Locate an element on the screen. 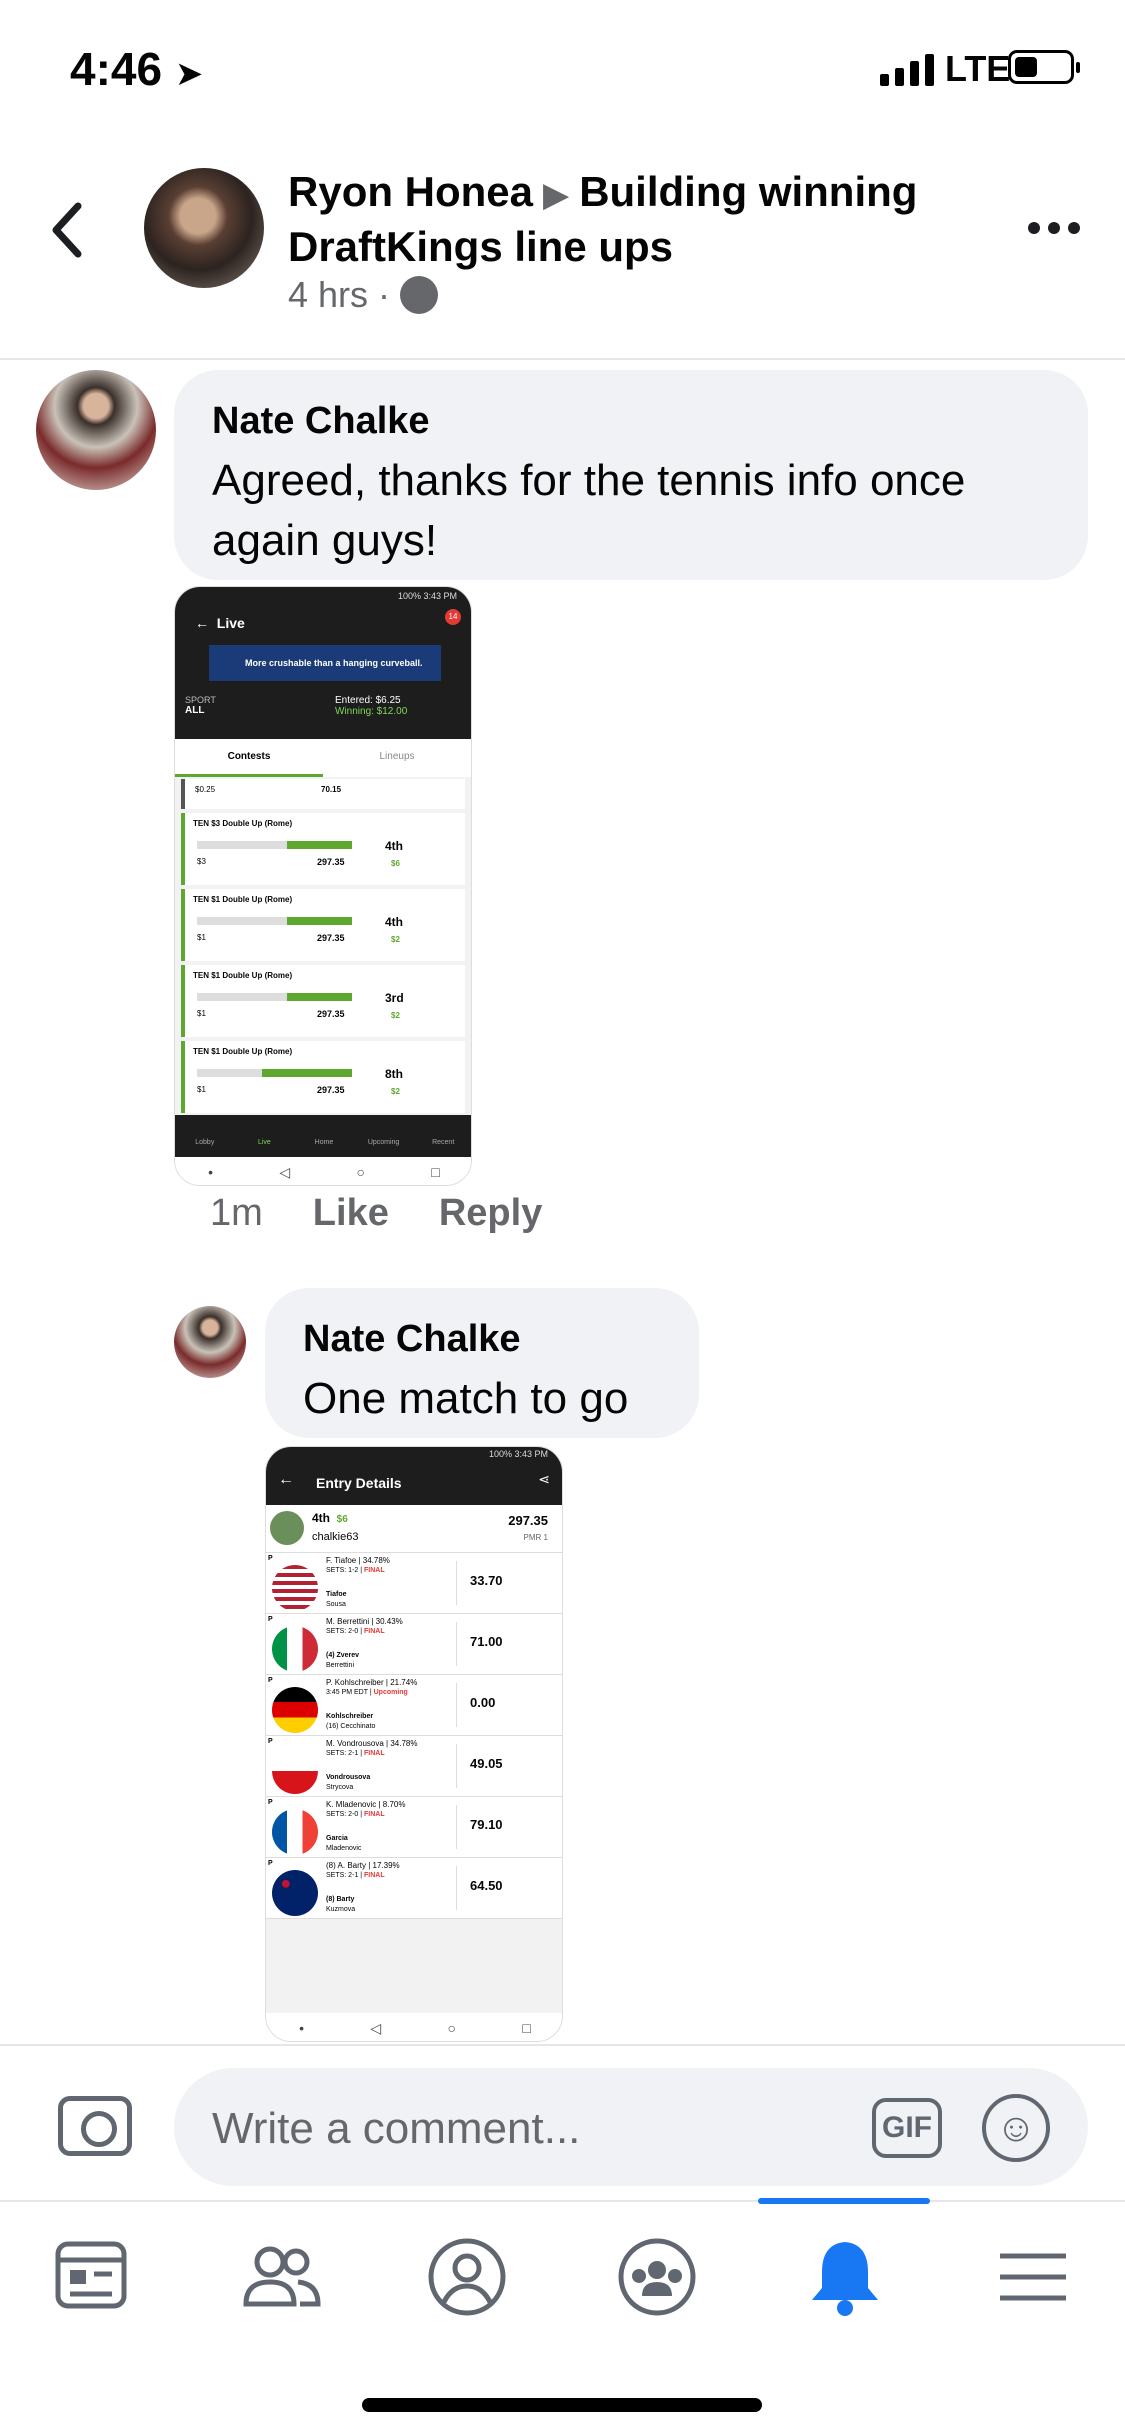 This screenshot has height=2436, width=1125. player-name: (8) A. Barty | 17.39% is located at coordinates (363, 1865).